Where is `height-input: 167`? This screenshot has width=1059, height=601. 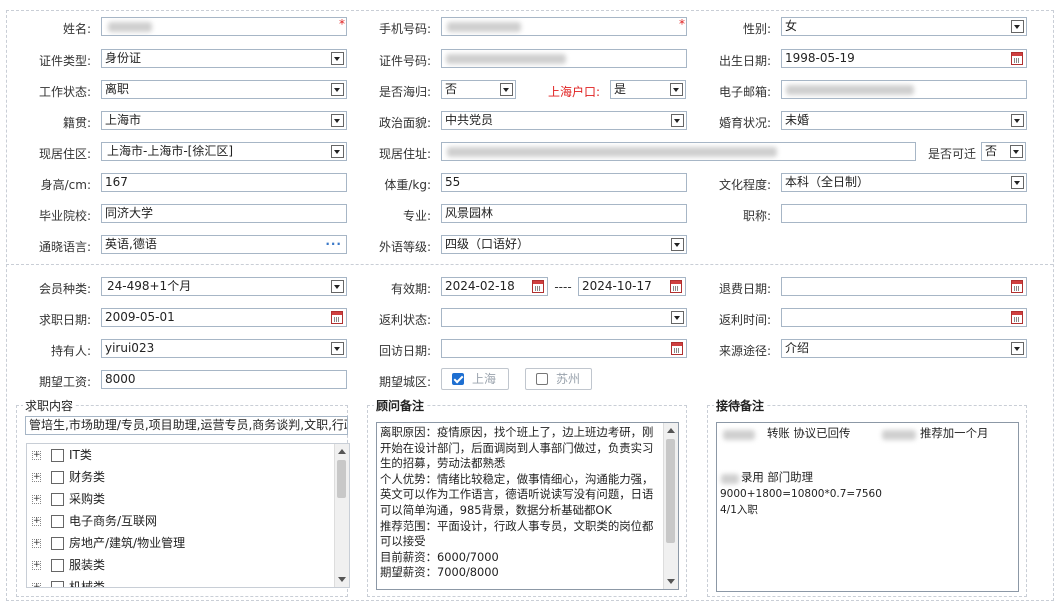 height-input: 167 is located at coordinates (224, 182).